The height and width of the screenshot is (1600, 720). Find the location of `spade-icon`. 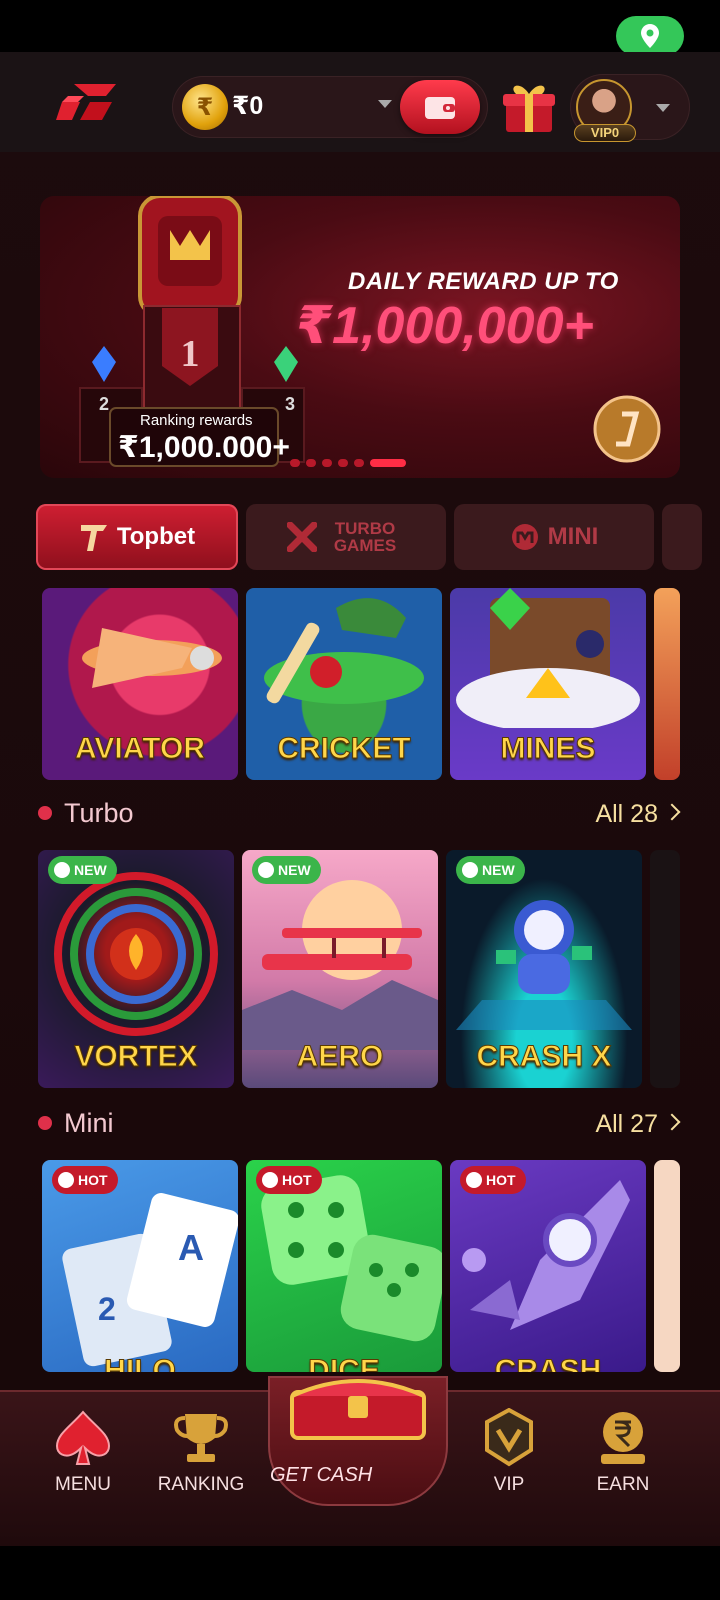

spade-icon is located at coordinates (83, 1437).